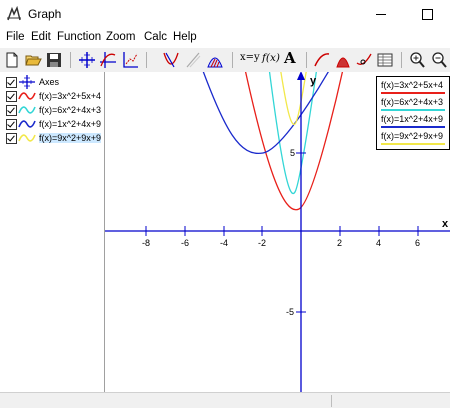 This screenshot has height=408, width=450. What do you see at coordinates (41, 37) in the screenshot?
I see `menu-edit: Edit` at bounding box center [41, 37].